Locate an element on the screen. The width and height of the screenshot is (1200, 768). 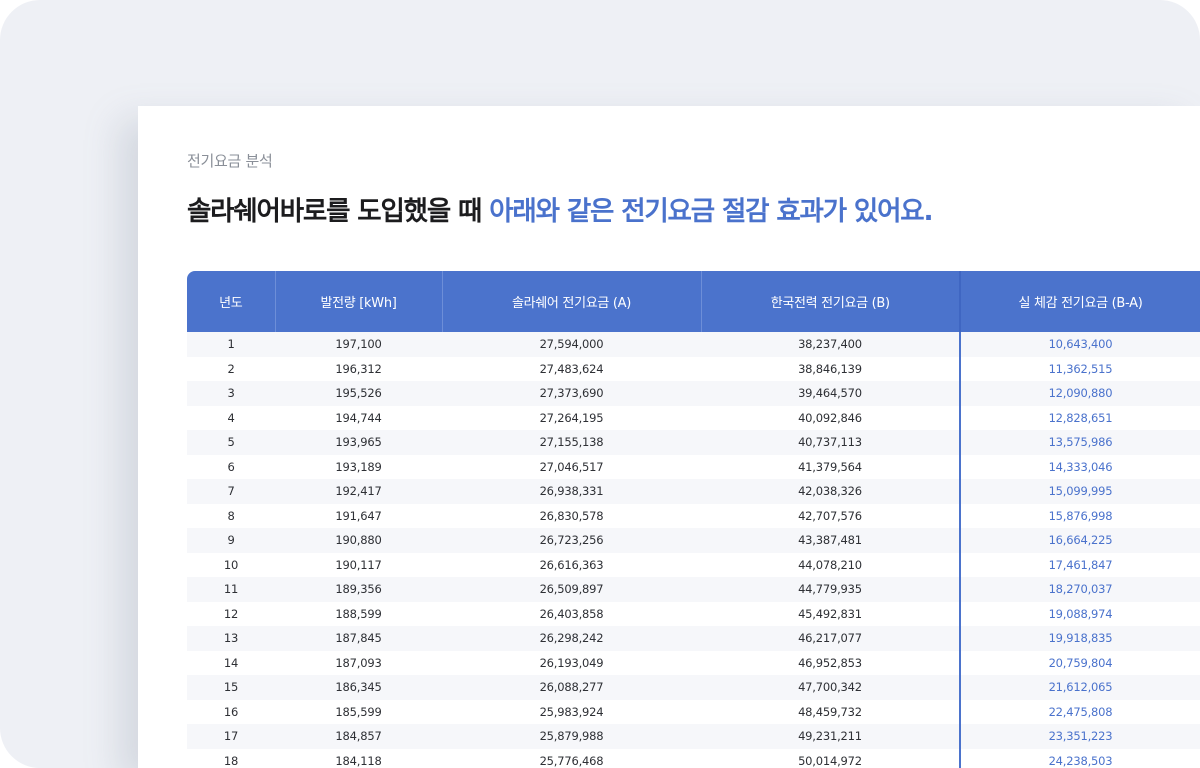
cell-kepco-fee: 39,464,570 is located at coordinates (830, 393).